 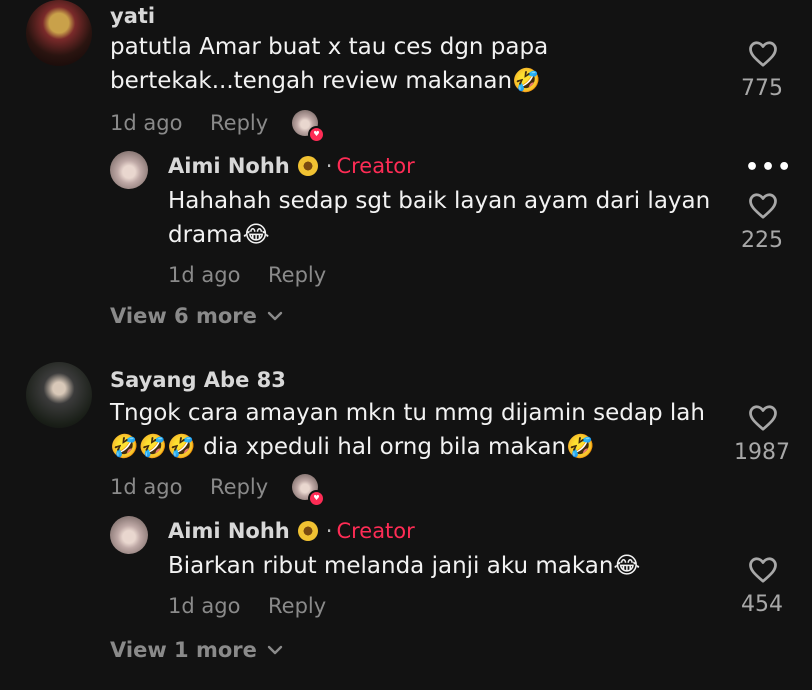 What do you see at coordinates (183, 316) in the screenshot?
I see `view-more-label: View 6 more` at bounding box center [183, 316].